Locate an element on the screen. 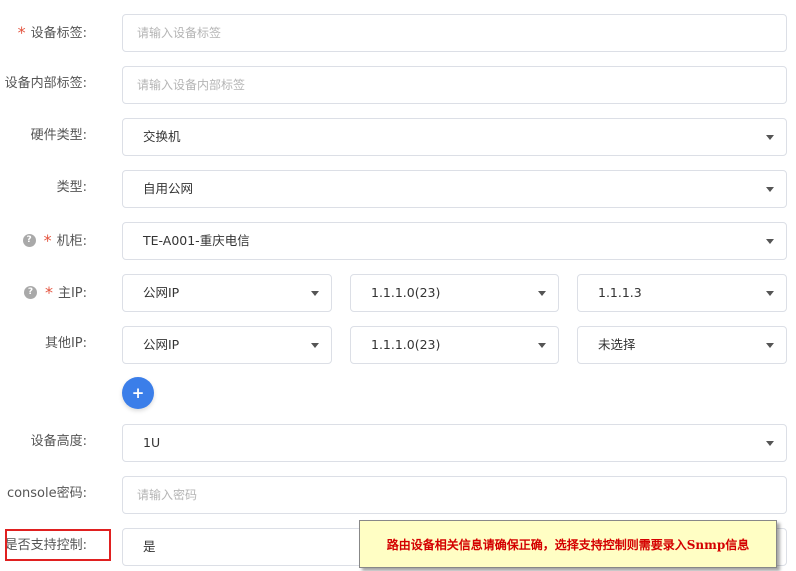 The height and width of the screenshot is (571, 796). device-label-label: * 设备标签: is located at coordinates (52, 32).